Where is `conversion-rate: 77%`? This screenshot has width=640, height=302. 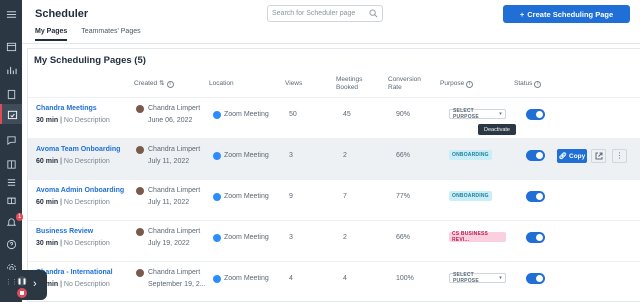
conversion-rate: 77% is located at coordinates (403, 196).